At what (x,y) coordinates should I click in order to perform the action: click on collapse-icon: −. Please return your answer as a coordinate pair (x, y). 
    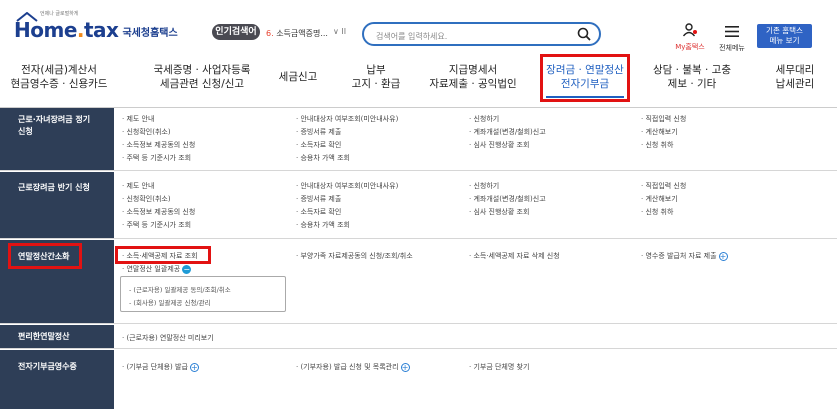
    Looking at the image, I should click on (187, 269).